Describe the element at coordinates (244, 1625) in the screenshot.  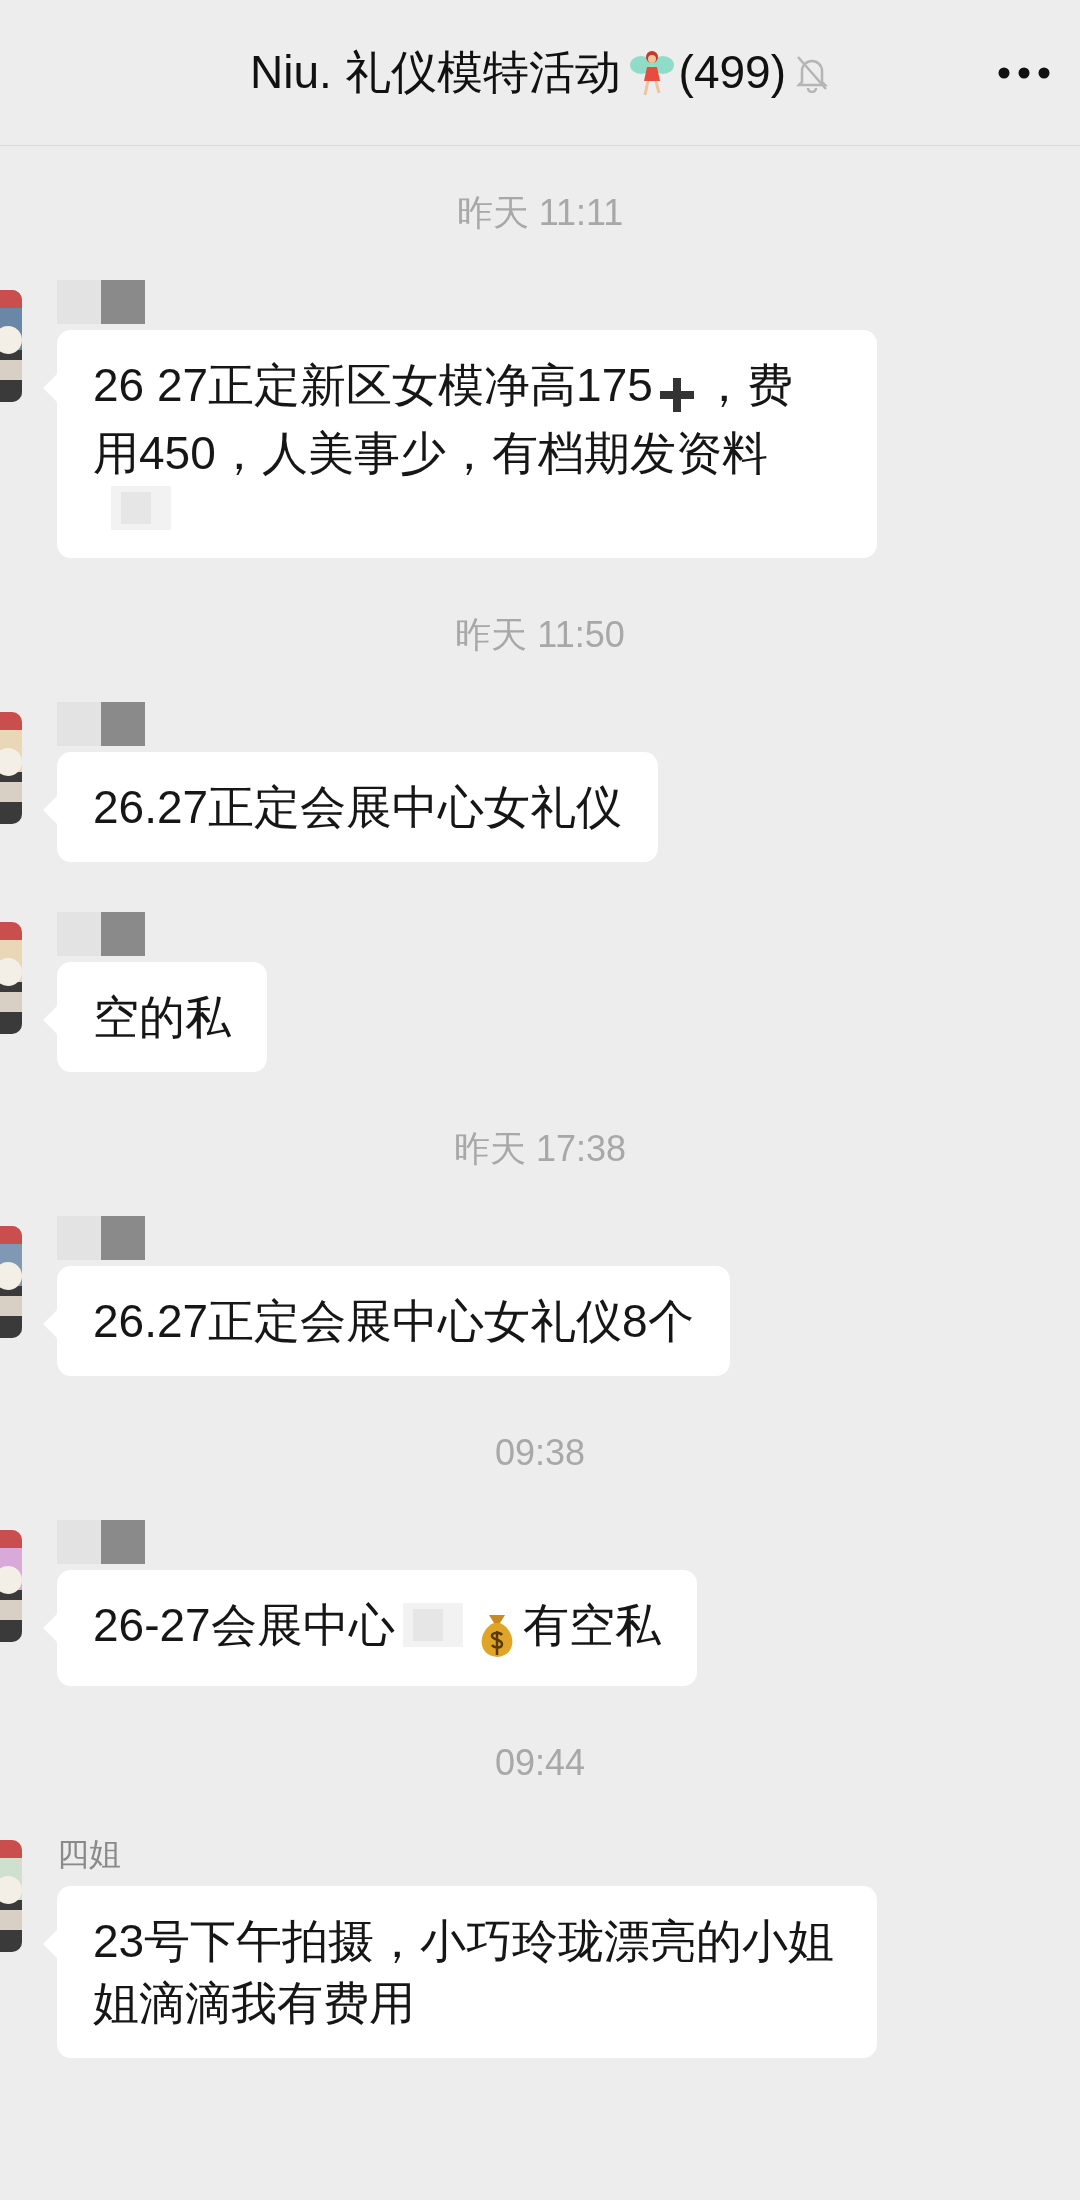
I see `message-text: 26-27会展中心` at that location.